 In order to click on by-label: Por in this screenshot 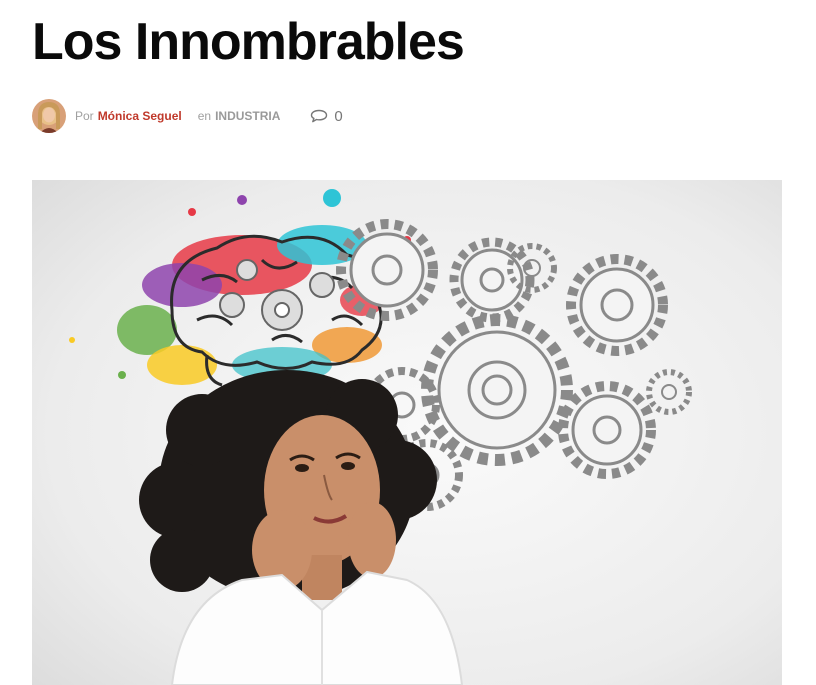, I will do `click(84, 116)`.